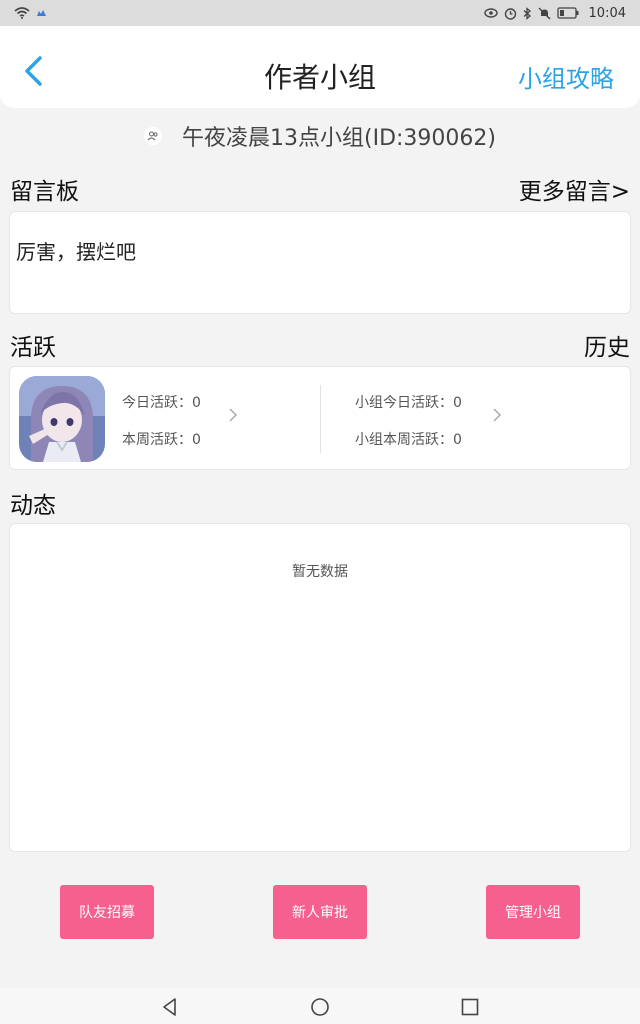  I want to click on avatar, so click(62, 419).